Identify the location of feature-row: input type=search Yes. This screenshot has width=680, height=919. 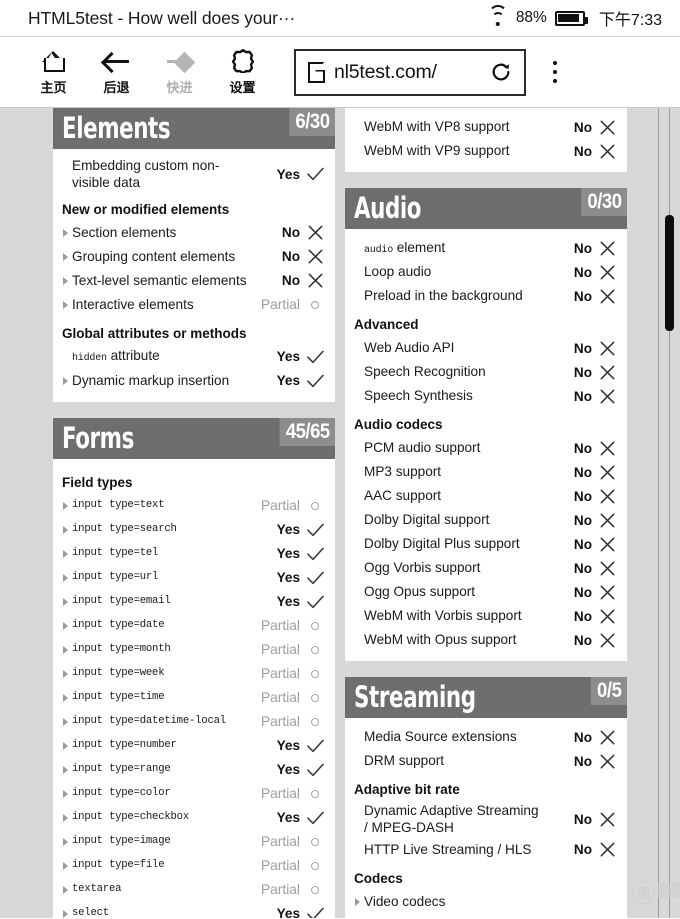
(194, 530).